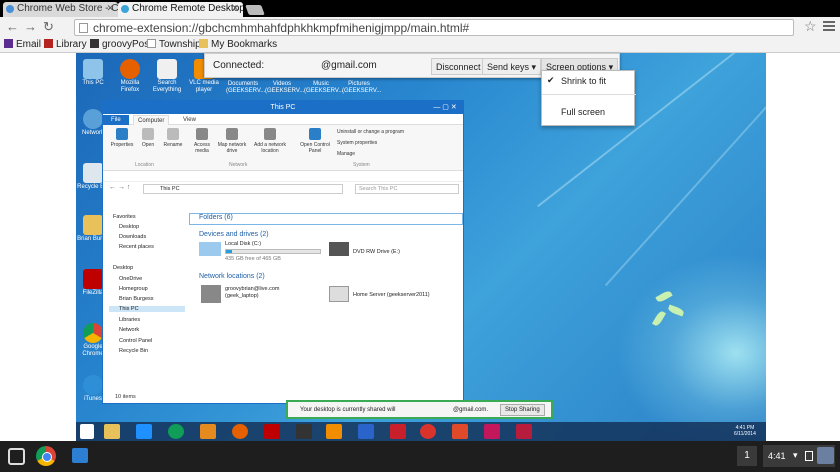 Image resolution: width=840 pixels, height=472 pixels. What do you see at coordinates (255, 10) in the screenshot?
I see `new-tab-button` at bounding box center [255, 10].